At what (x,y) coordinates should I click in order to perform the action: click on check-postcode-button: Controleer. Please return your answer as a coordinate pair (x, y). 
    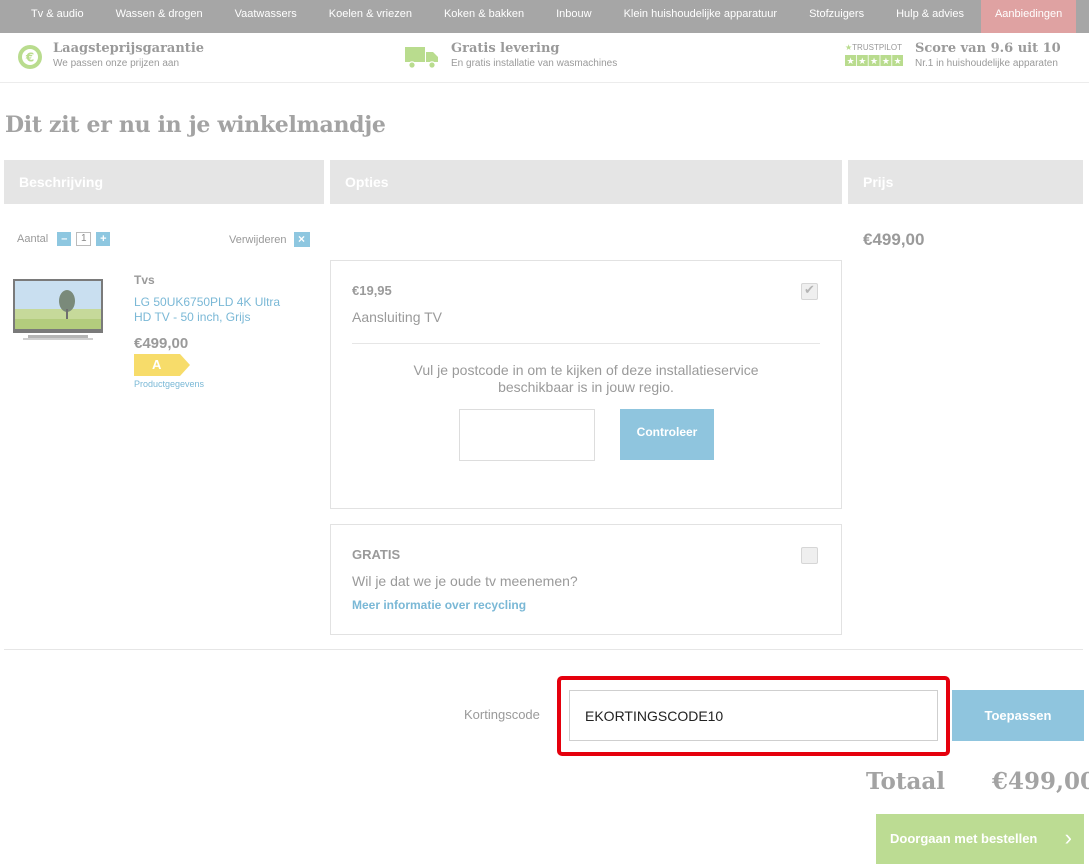
    Looking at the image, I should click on (667, 434).